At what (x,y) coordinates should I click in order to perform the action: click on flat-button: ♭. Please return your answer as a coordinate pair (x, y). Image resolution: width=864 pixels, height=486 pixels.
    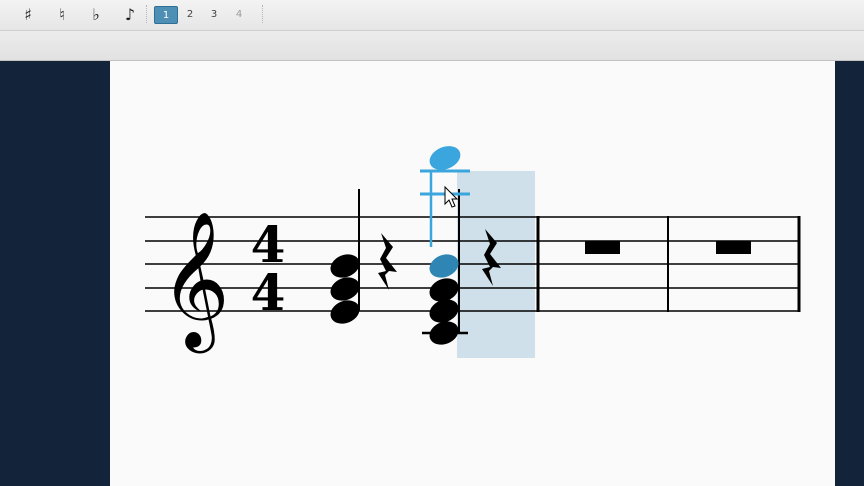
    Looking at the image, I should click on (96, 14).